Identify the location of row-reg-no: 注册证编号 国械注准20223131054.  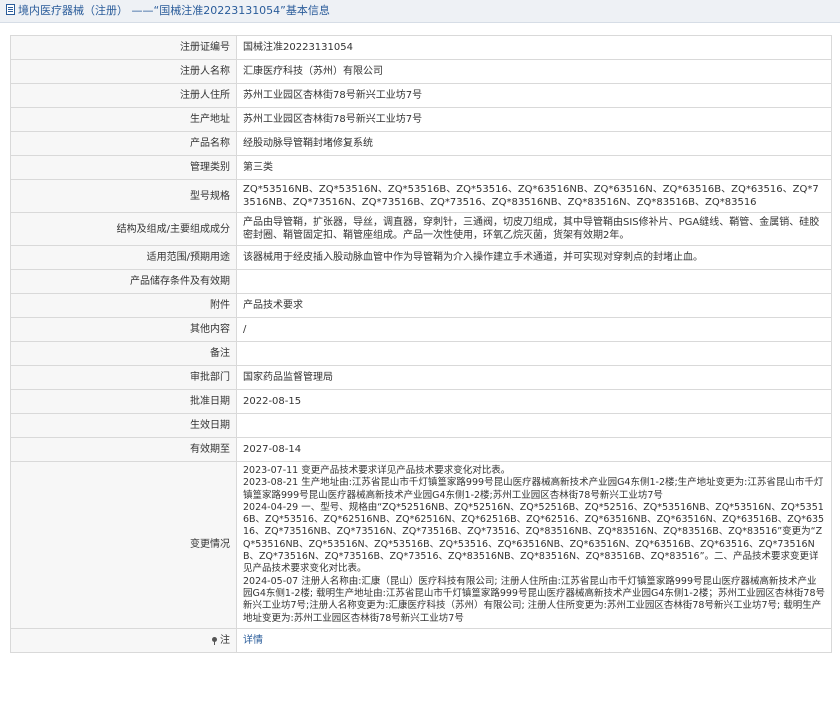
(421, 47).